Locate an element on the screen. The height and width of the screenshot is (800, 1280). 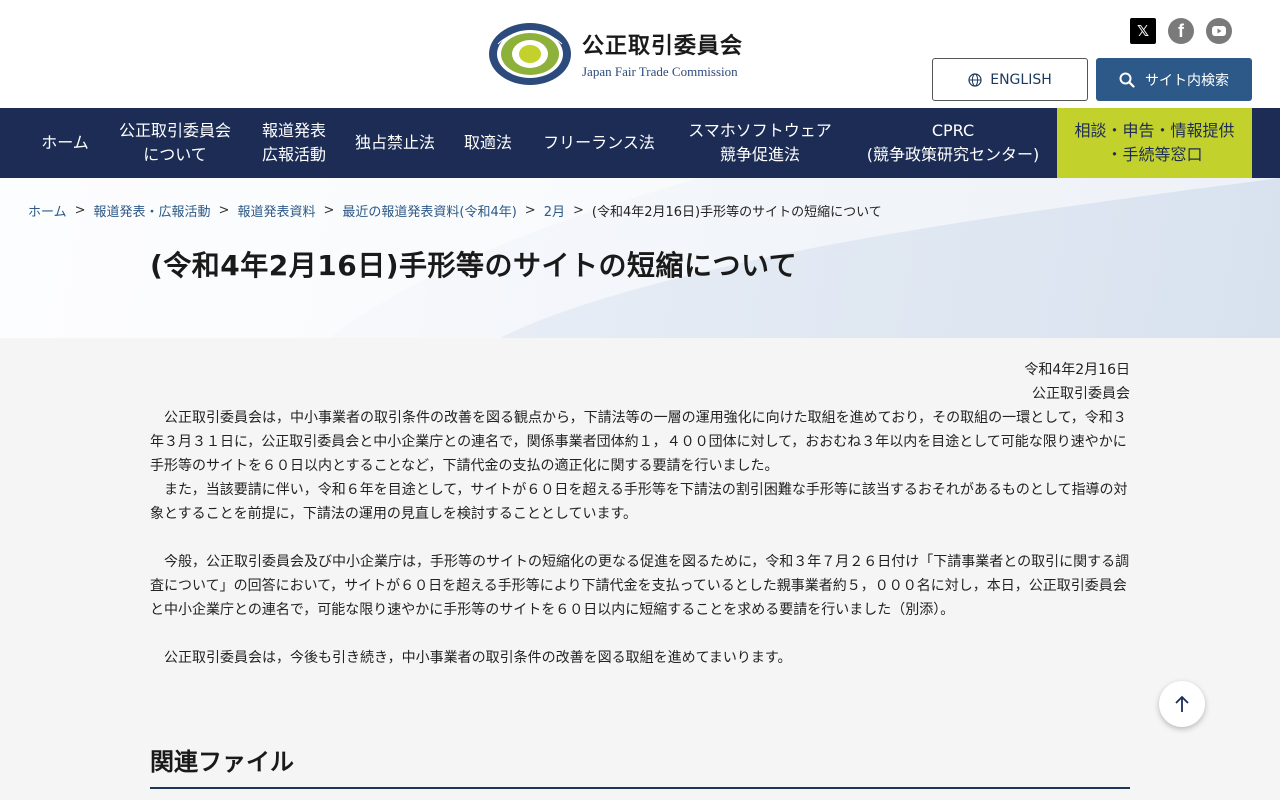
breadcrumb-link-month: 2月 is located at coordinates (554, 210).